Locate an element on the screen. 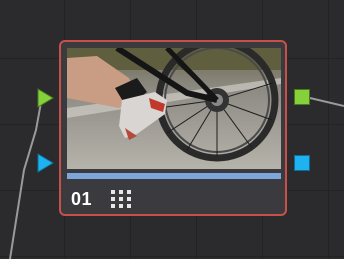 The height and width of the screenshot is (259, 344). output-key-port is located at coordinates (302, 163).